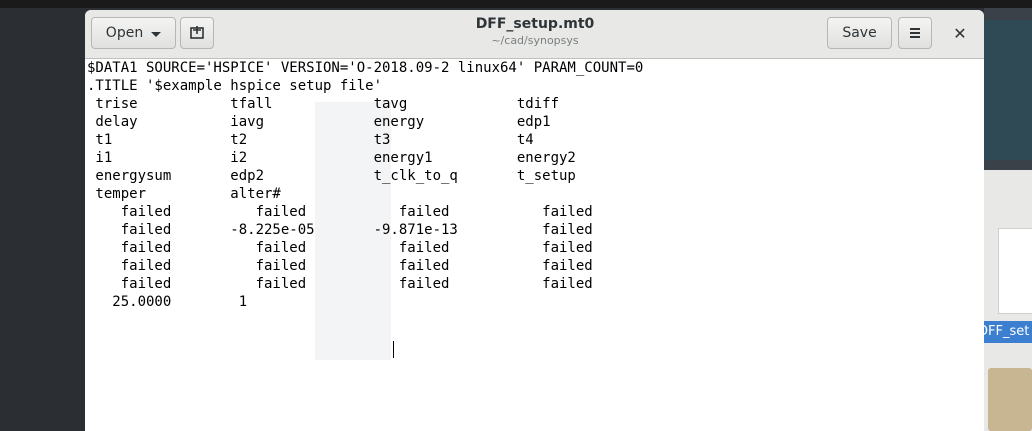 This screenshot has height=431, width=1032. I want to click on new-document-button, so click(197, 33).